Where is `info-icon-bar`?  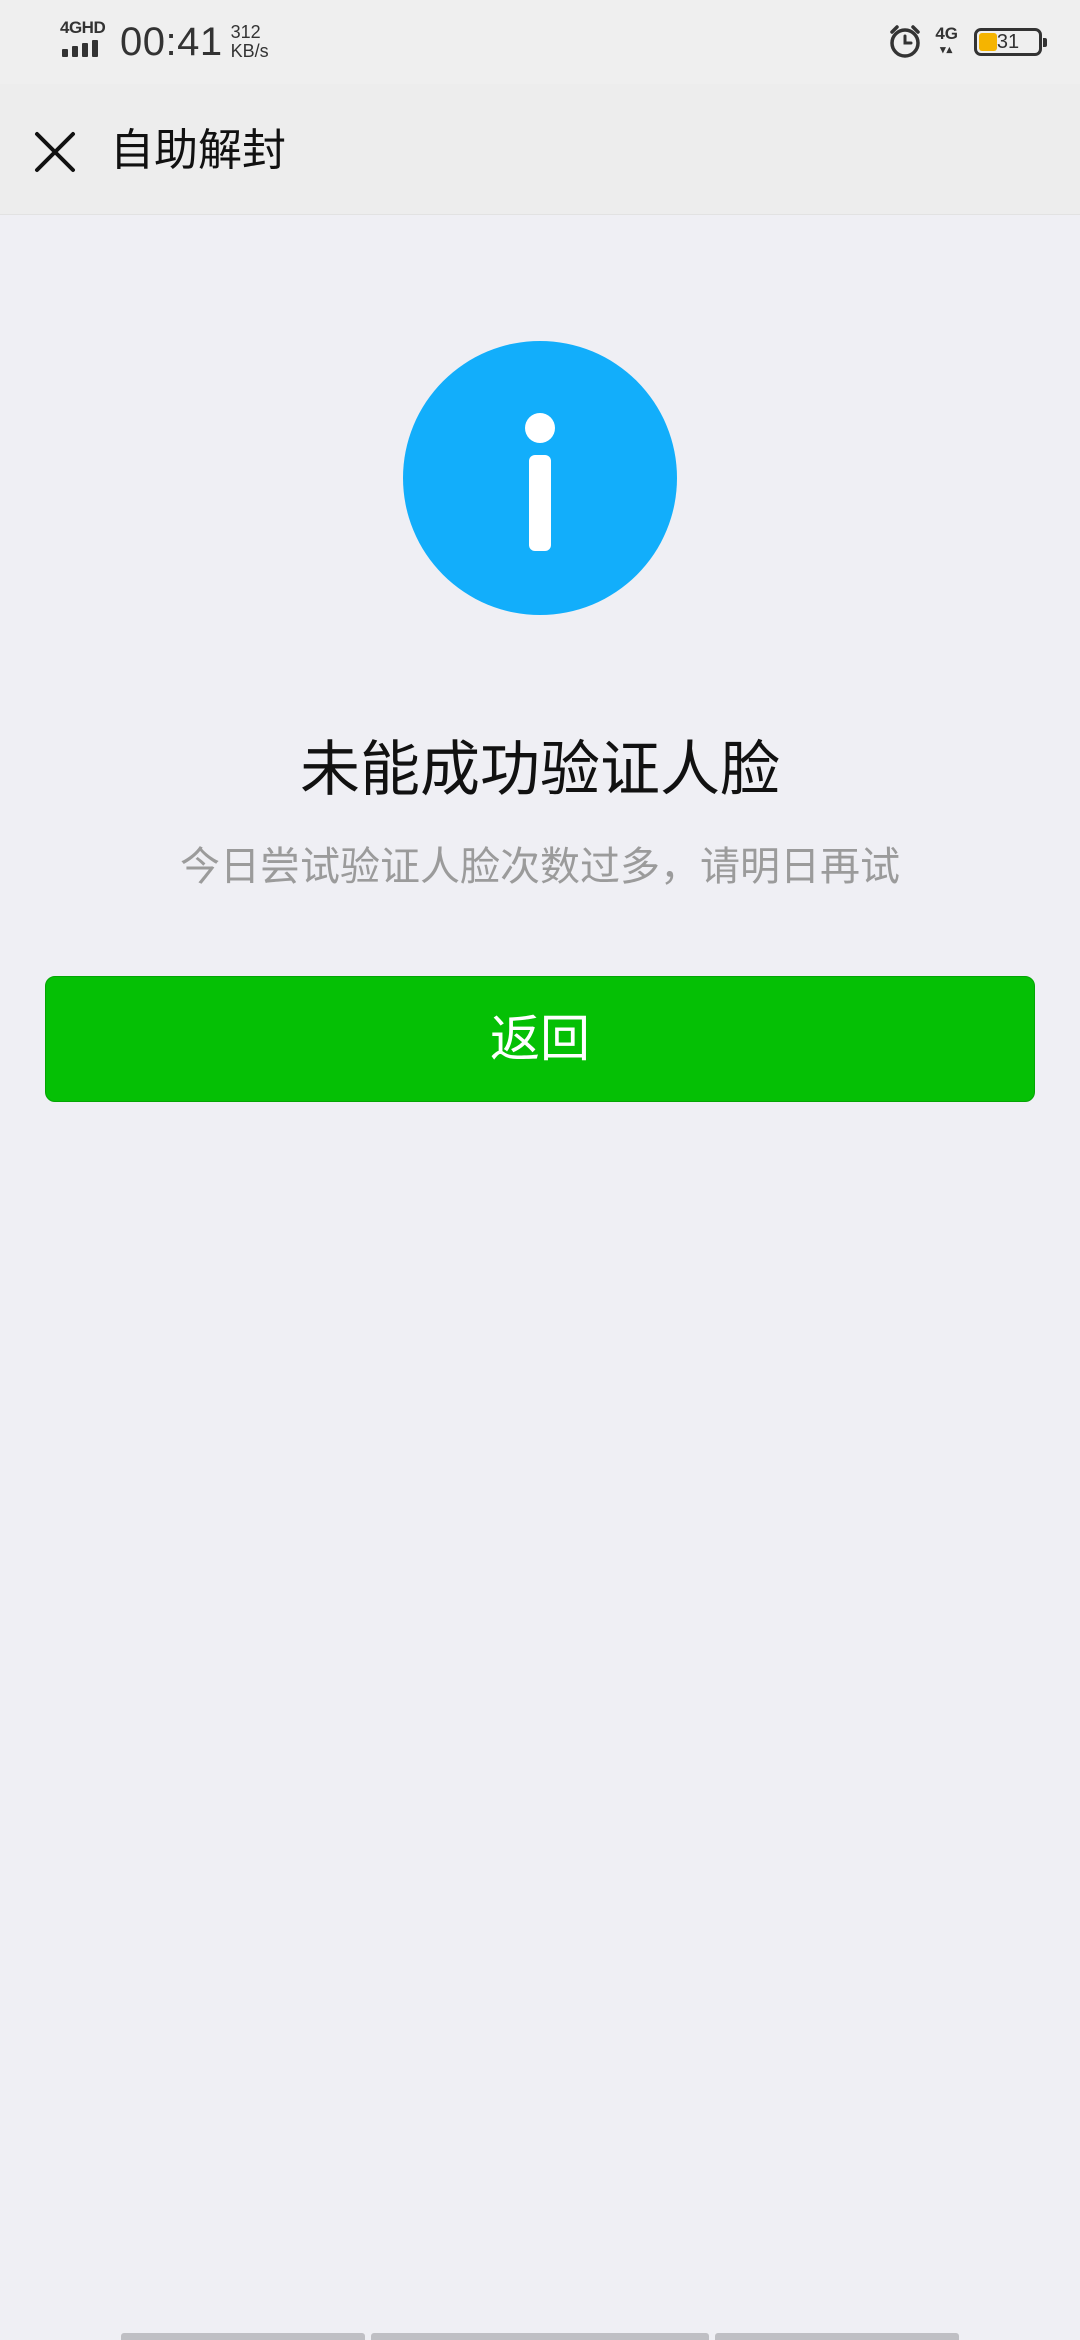 info-icon-bar is located at coordinates (540, 503).